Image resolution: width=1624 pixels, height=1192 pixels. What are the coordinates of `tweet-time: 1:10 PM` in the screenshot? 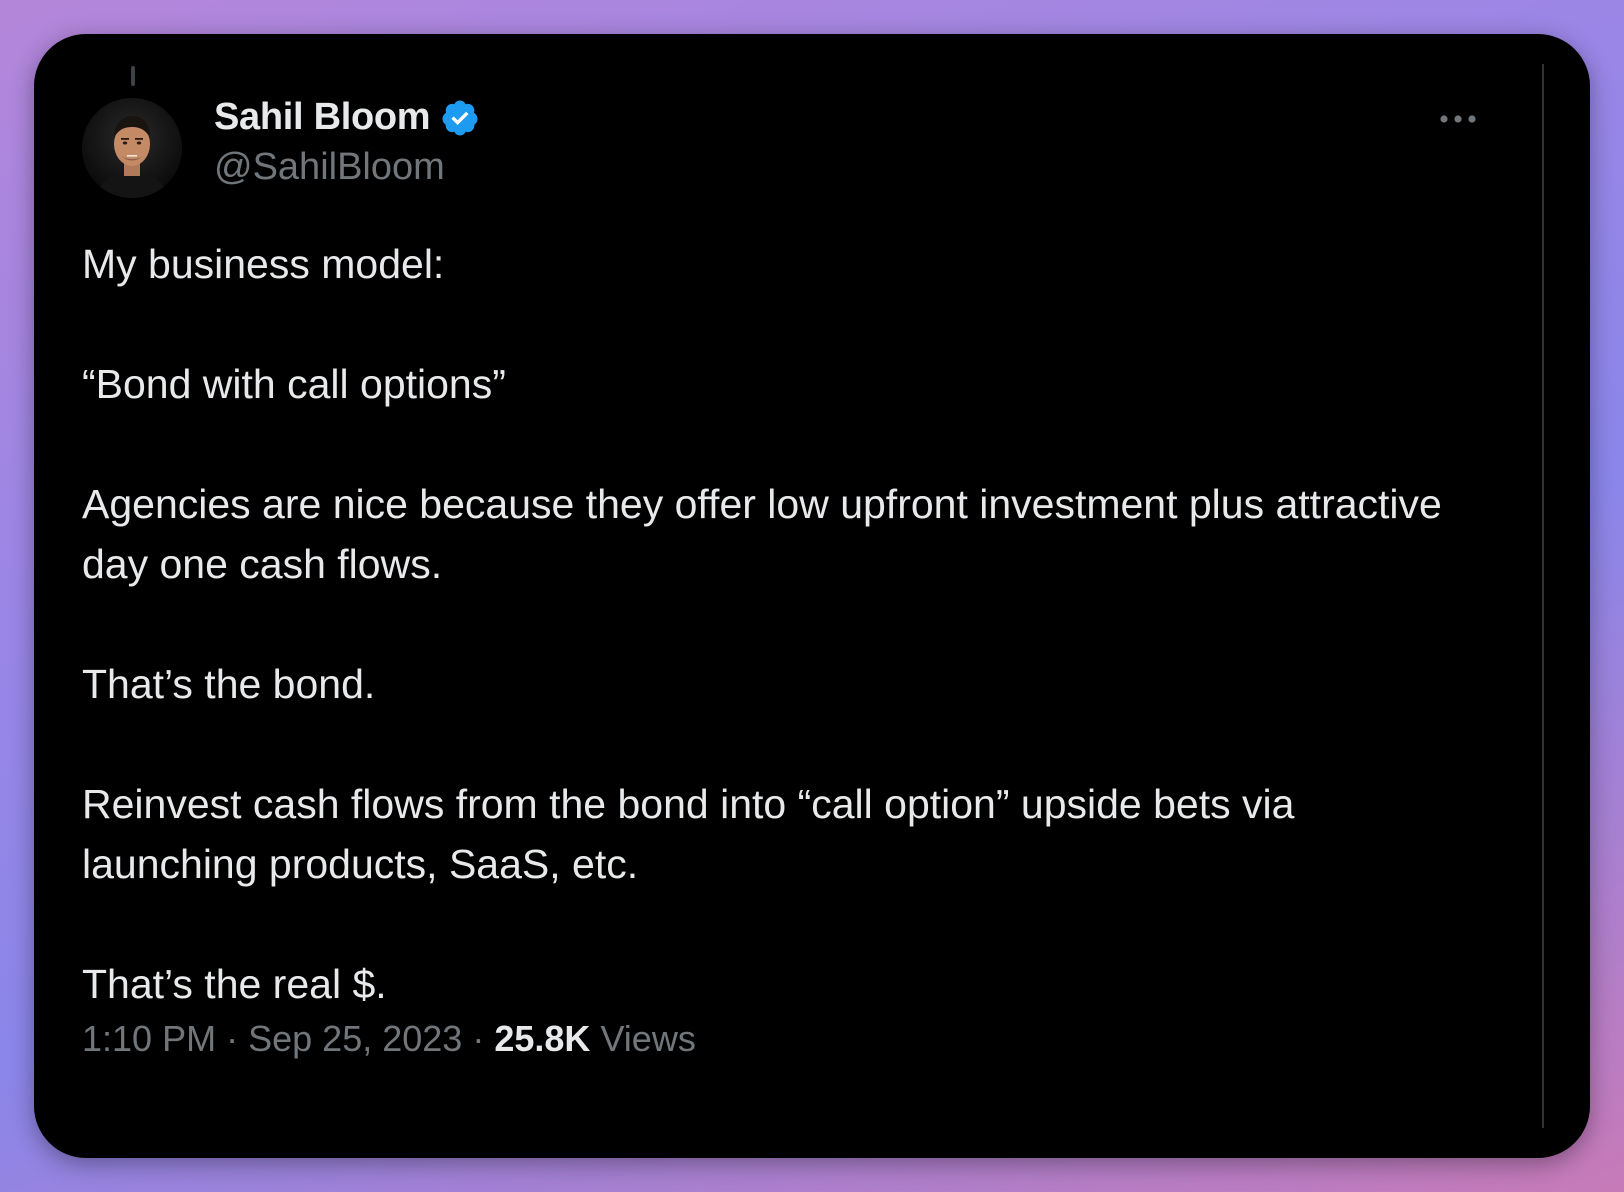 It's located at (149, 1038).